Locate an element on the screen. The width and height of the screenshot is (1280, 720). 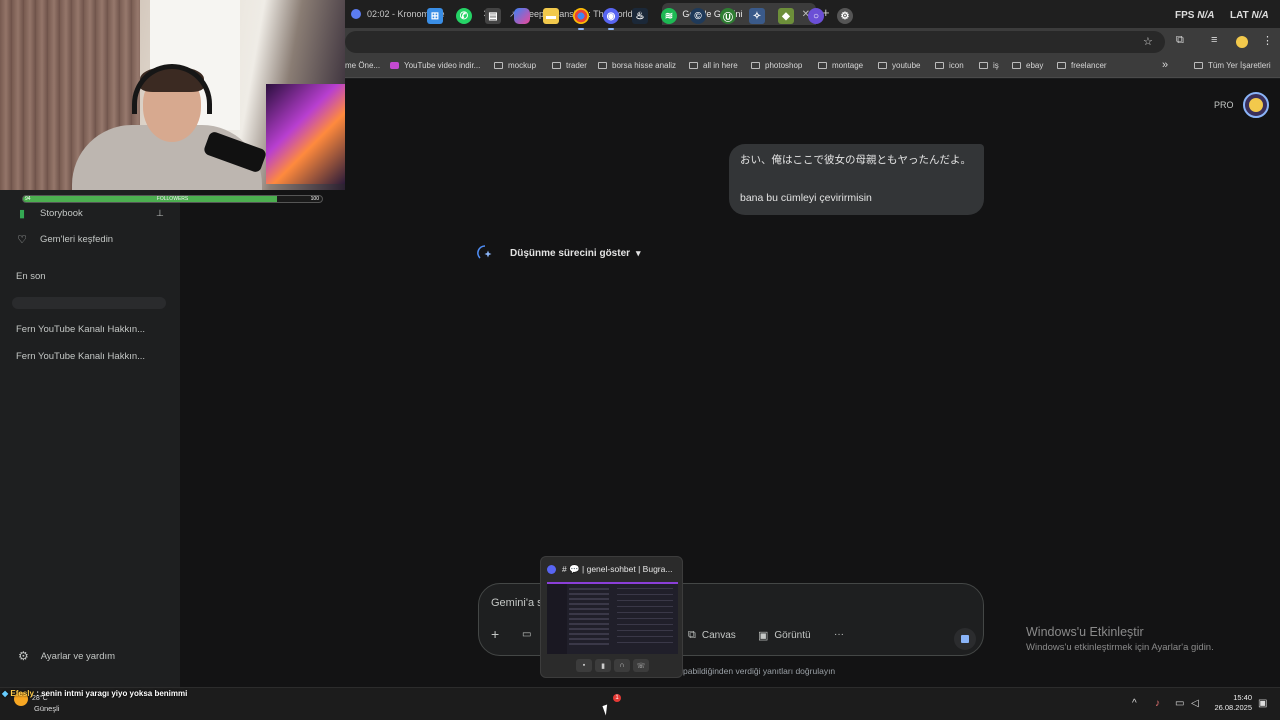
bookmark-folder: icon is located at coordinates (949, 65).